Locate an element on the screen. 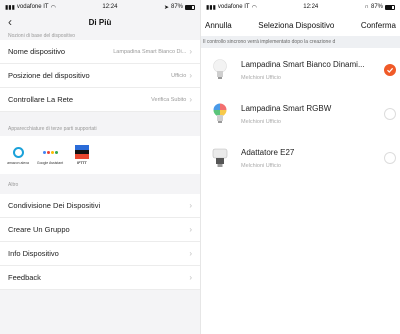 This screenshot has width=400, height=334. e27-adapter-icon is located at coordinates (220, 158).